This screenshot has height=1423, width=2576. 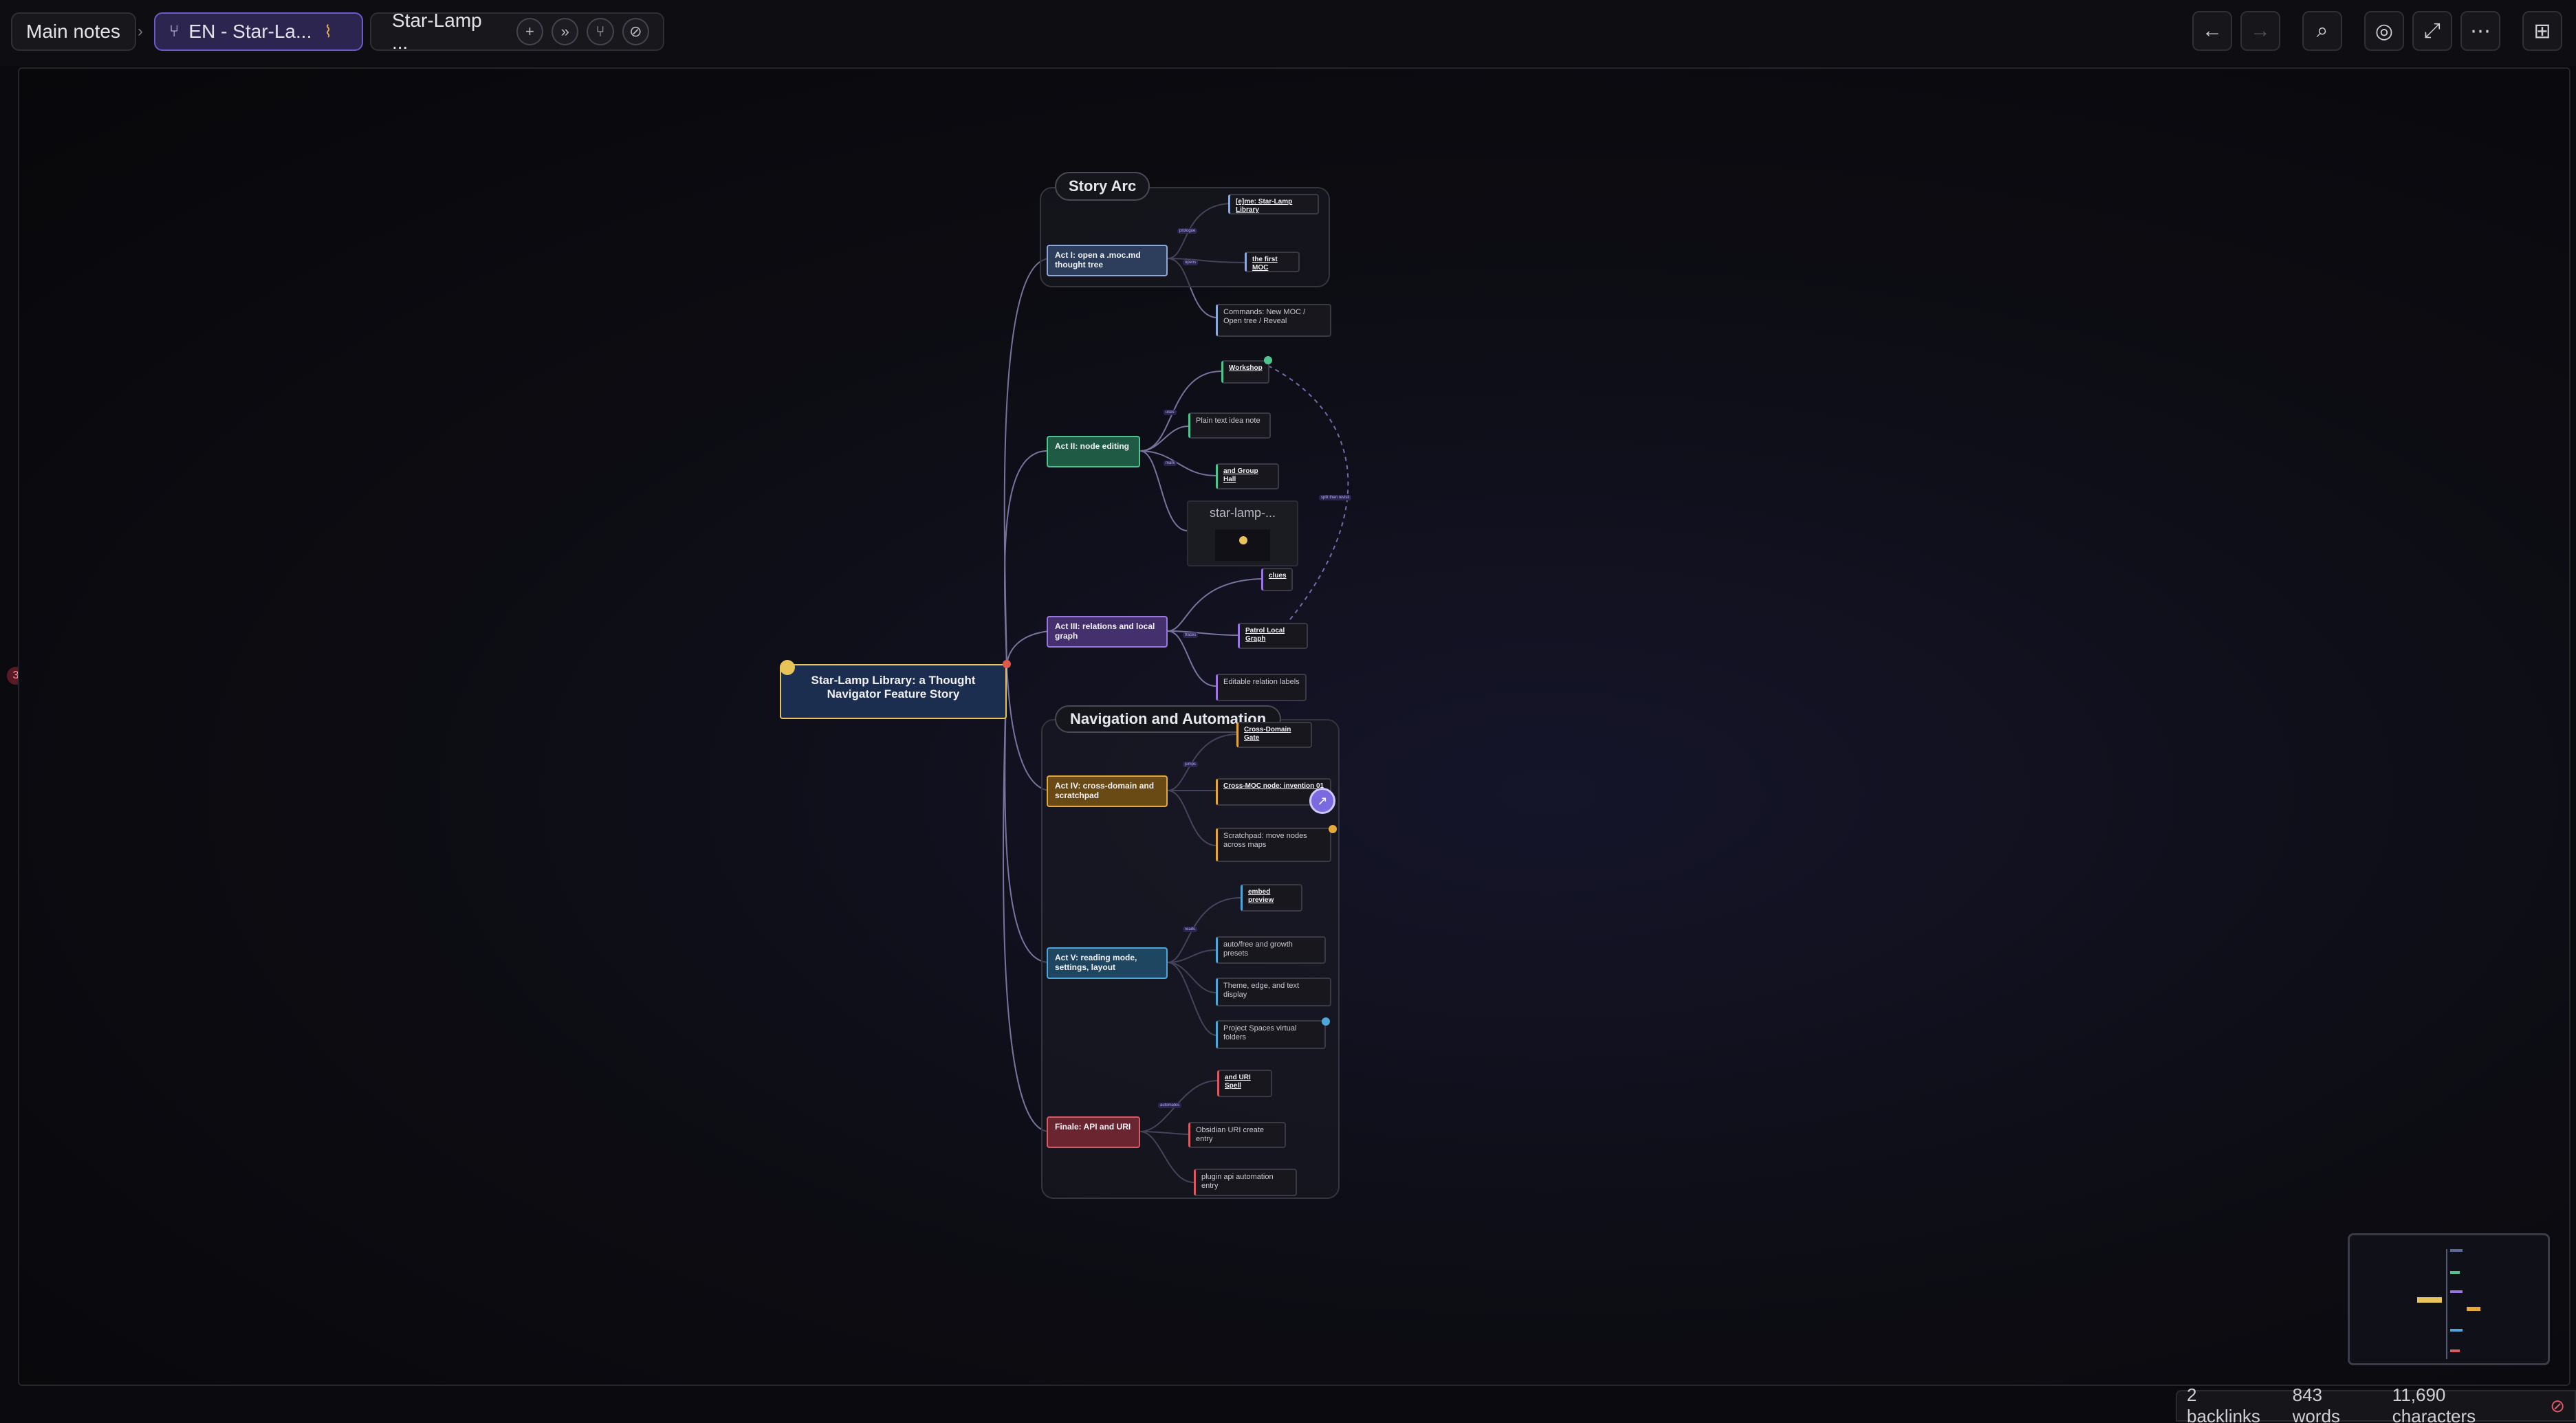 I want to click on leaf-label: Project Spaces virtual folders, so click(x=1260, y=1033).